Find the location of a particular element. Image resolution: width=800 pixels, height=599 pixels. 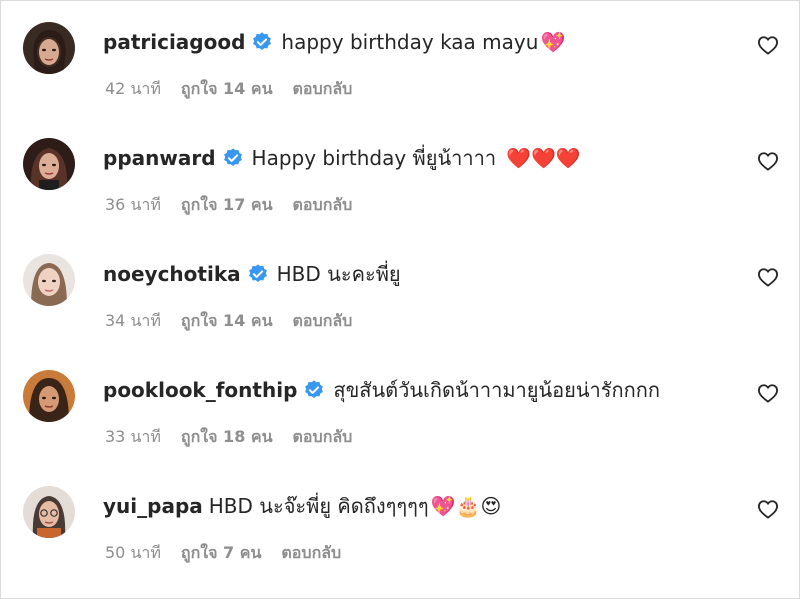

comment-line: yui_papa HBD นะจ๊ะพี่ยู คิดถึงๆๆๆๆ 💖🎂😍 is located at coordinates (302, 506).